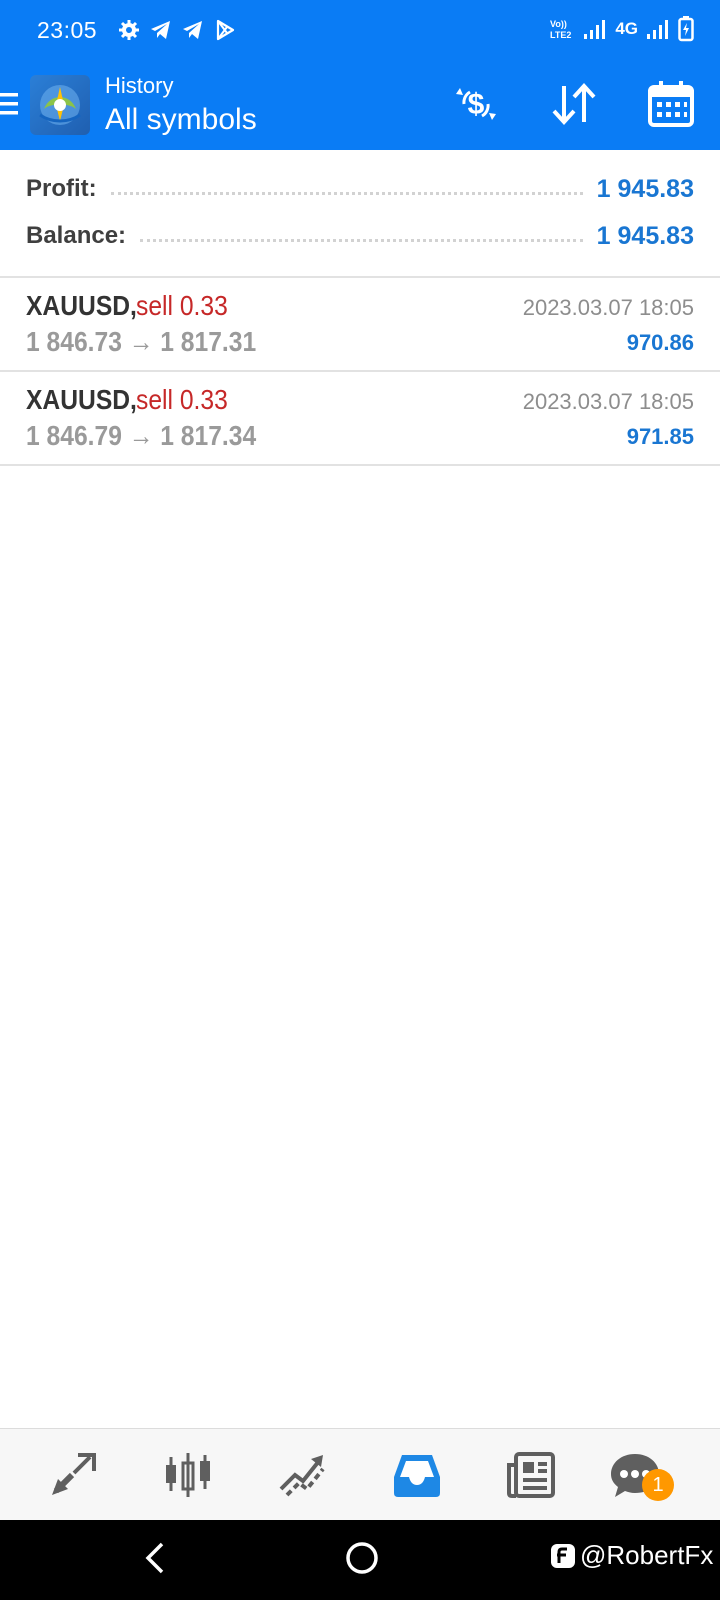 This screenshot has height=1600, width=720. What do you see at coordinates (177, 30) in the screenshot?
I see `status-left-icons` at bounding box center [177, 30].